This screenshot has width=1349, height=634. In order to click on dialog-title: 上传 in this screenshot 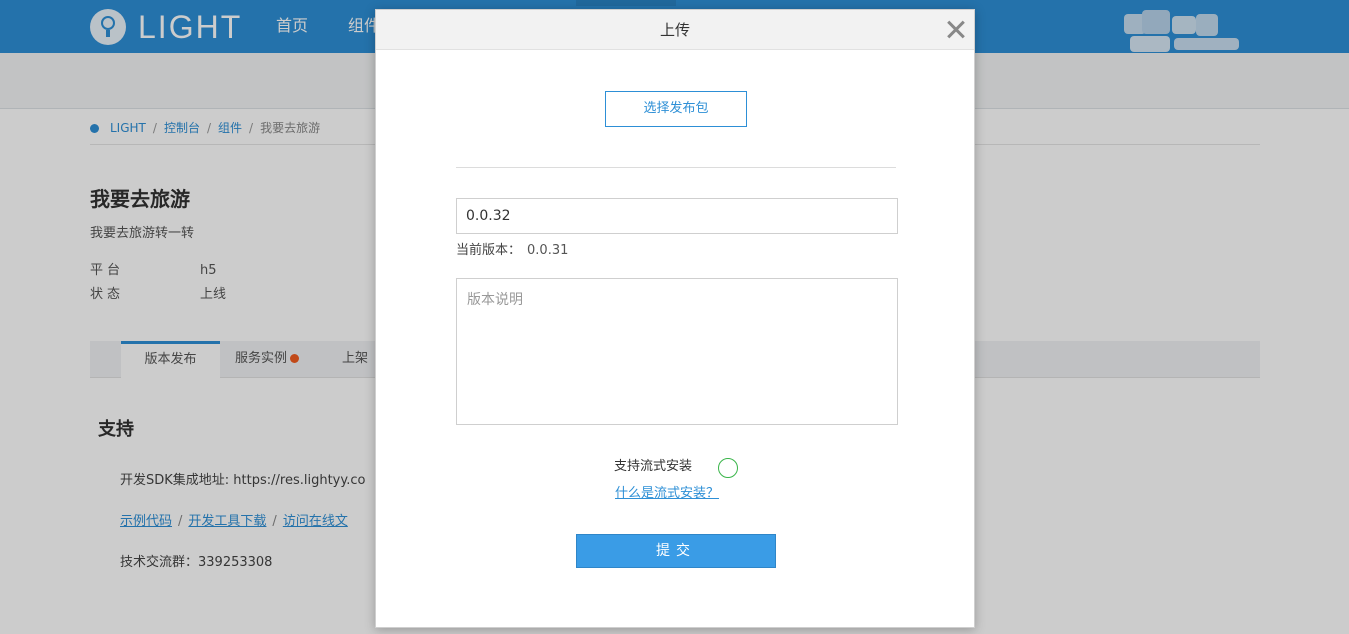, I will do `click(674, 30)`.